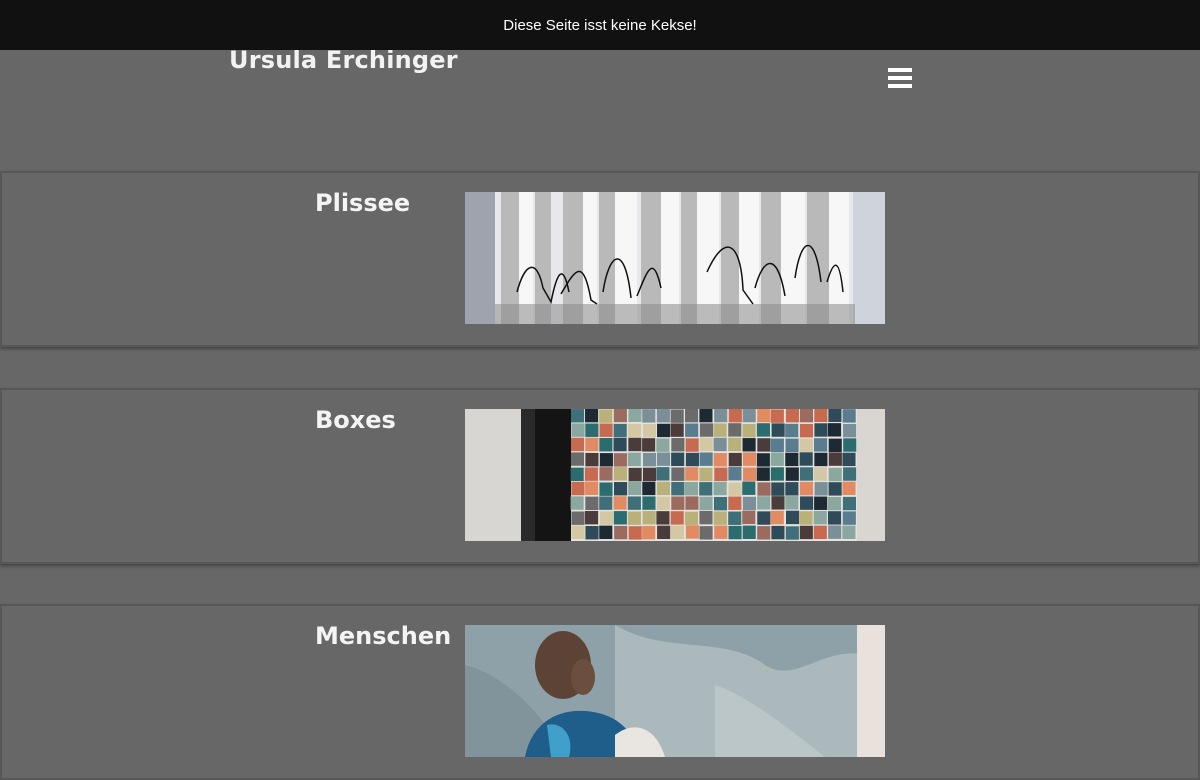 Image resolution: width=1200 pixels, height=780 pixels. I want to click on gallery-thumbnail-menschen, so click(675, 691).